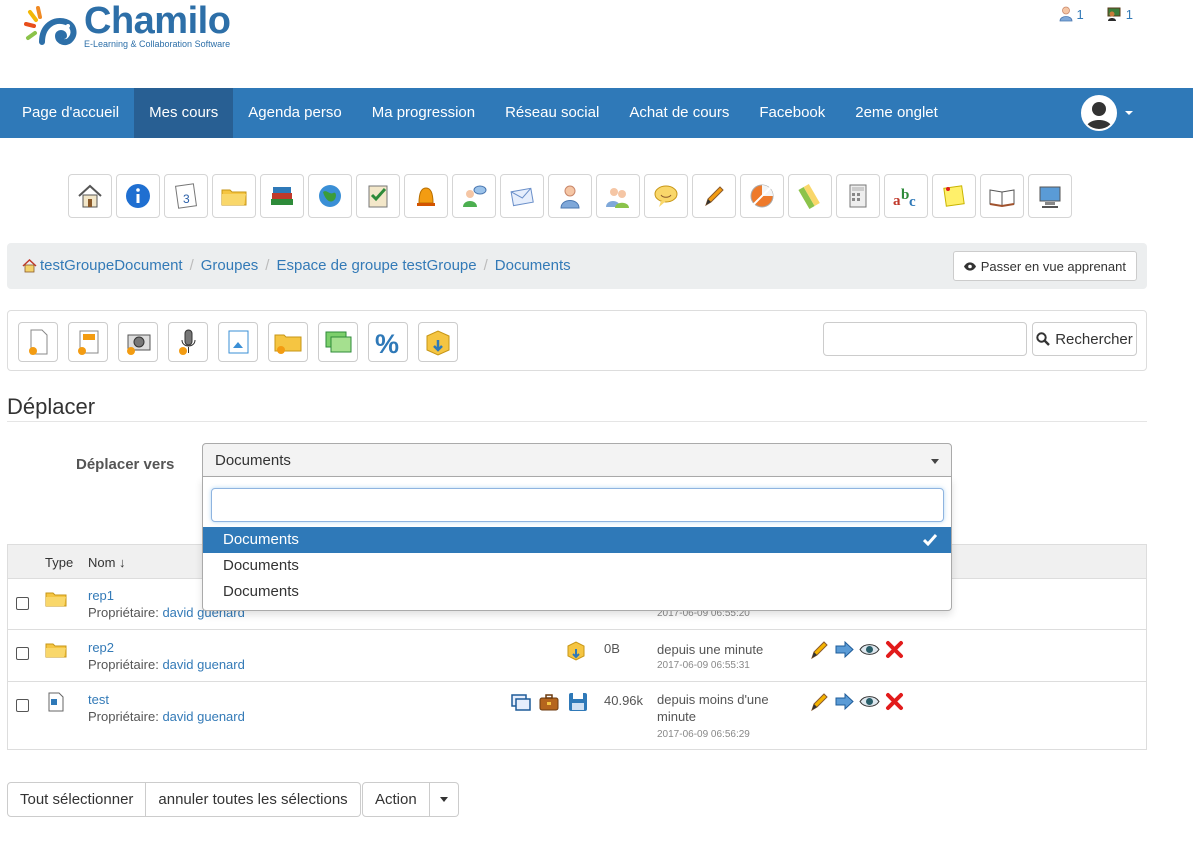  Describe the element at coordinates (1099, 115) in the screenshot. I see `avatar-silhouette-icon` at that location.